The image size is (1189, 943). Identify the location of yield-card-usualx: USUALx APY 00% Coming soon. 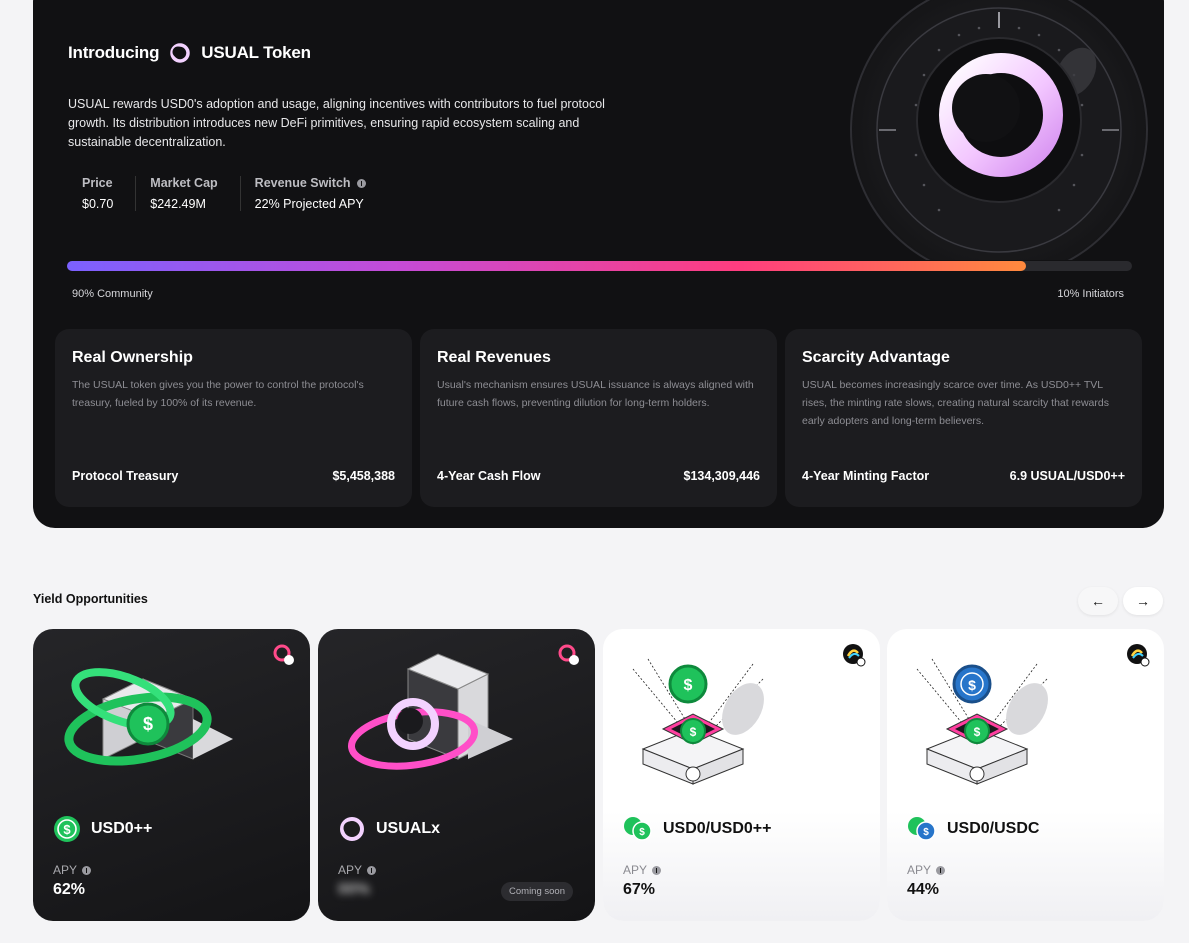
(456, 775).